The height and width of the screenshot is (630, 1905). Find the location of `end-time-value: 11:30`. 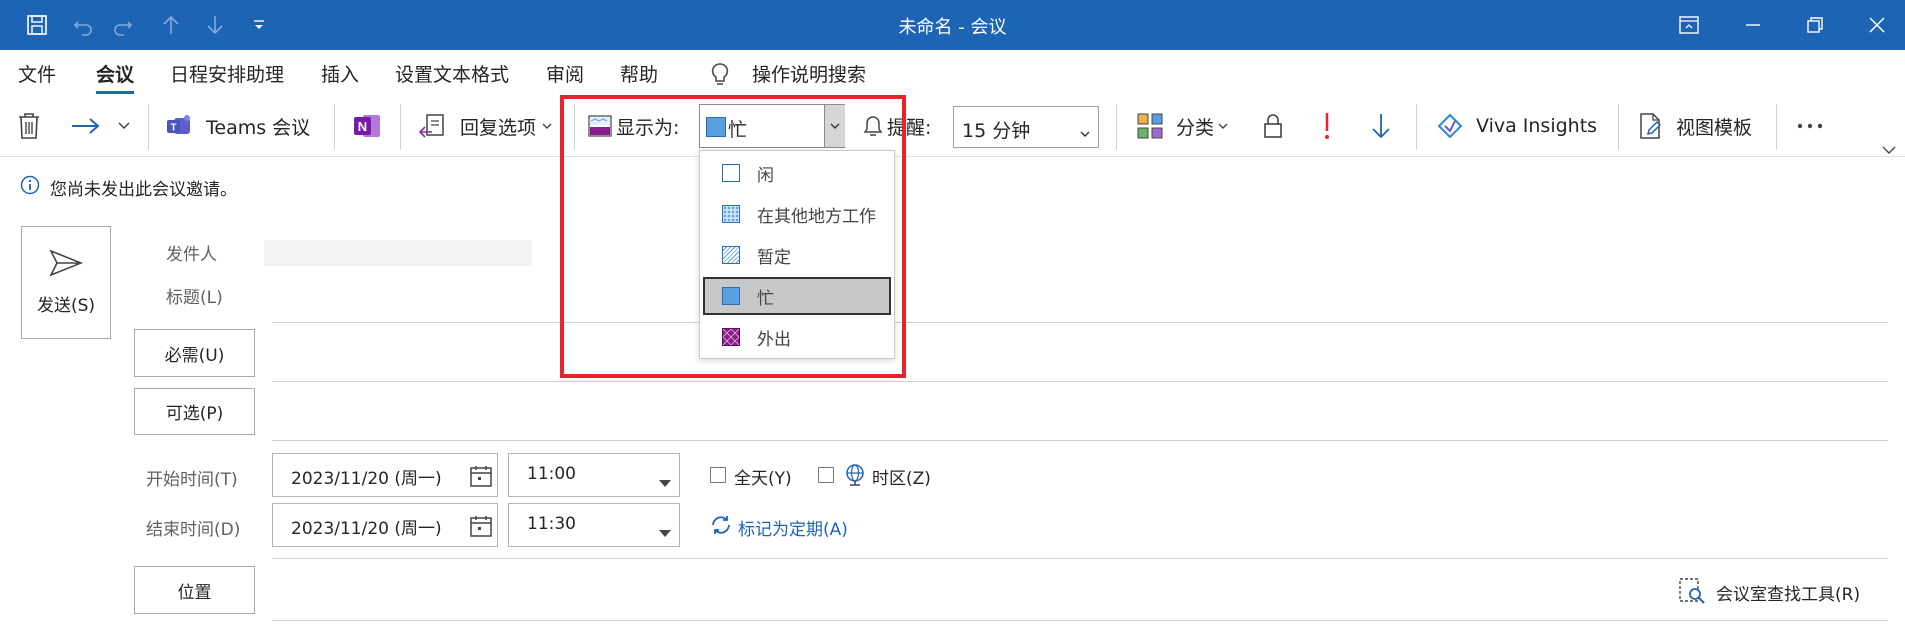

end-time-value: 11:30 is located at coordinates (551, 524).